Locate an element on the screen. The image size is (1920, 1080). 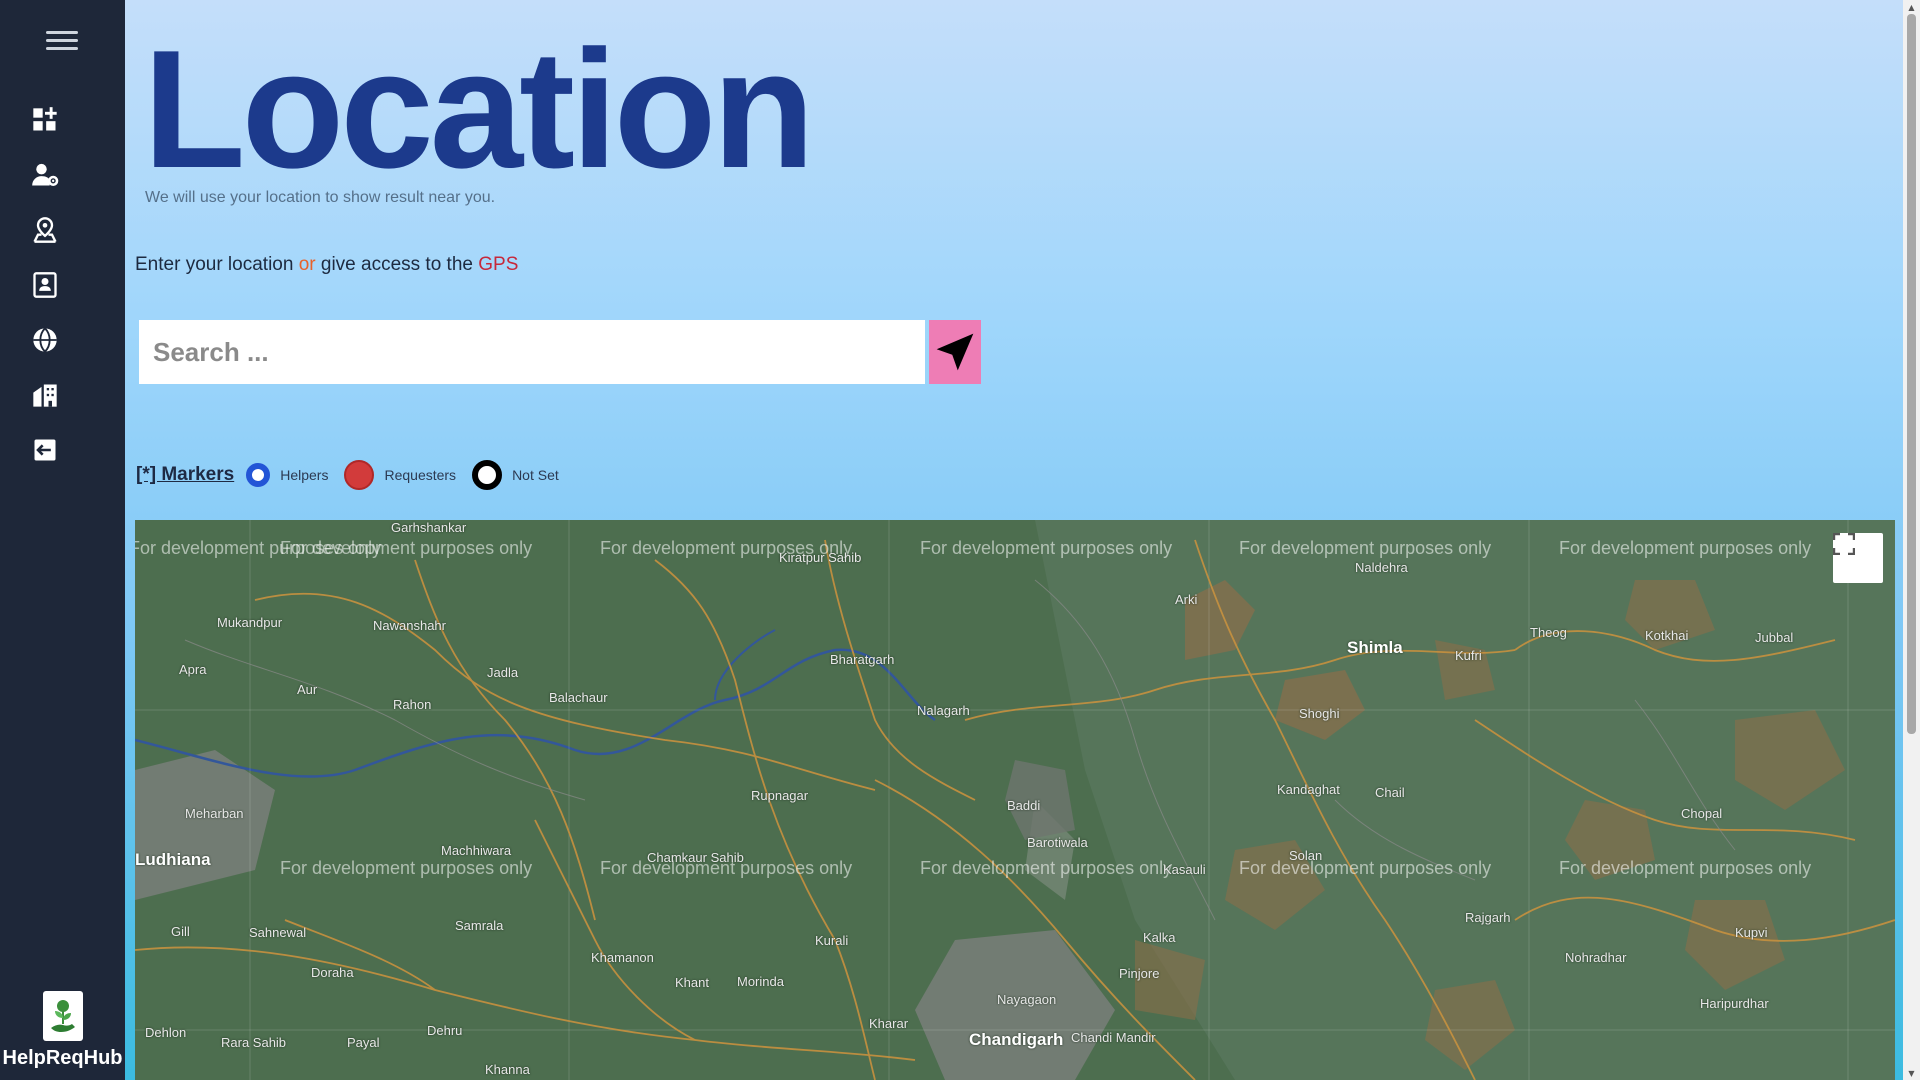
map-place-label: Rupnagar is located at coordinates (780, 795).